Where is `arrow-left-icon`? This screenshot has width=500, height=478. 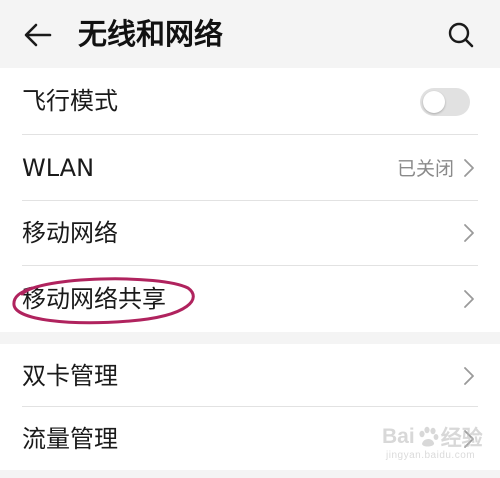 arrow-left-icon is located at coordinates (38, 35).